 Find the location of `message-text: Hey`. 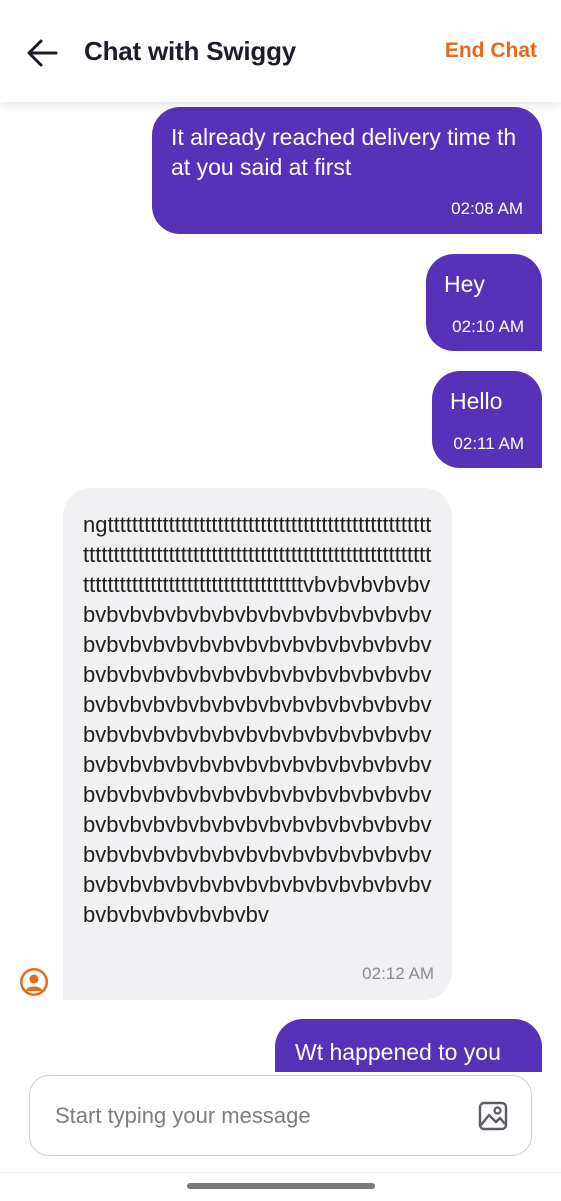

message-text: Hey is located at coordinates (464, 284).